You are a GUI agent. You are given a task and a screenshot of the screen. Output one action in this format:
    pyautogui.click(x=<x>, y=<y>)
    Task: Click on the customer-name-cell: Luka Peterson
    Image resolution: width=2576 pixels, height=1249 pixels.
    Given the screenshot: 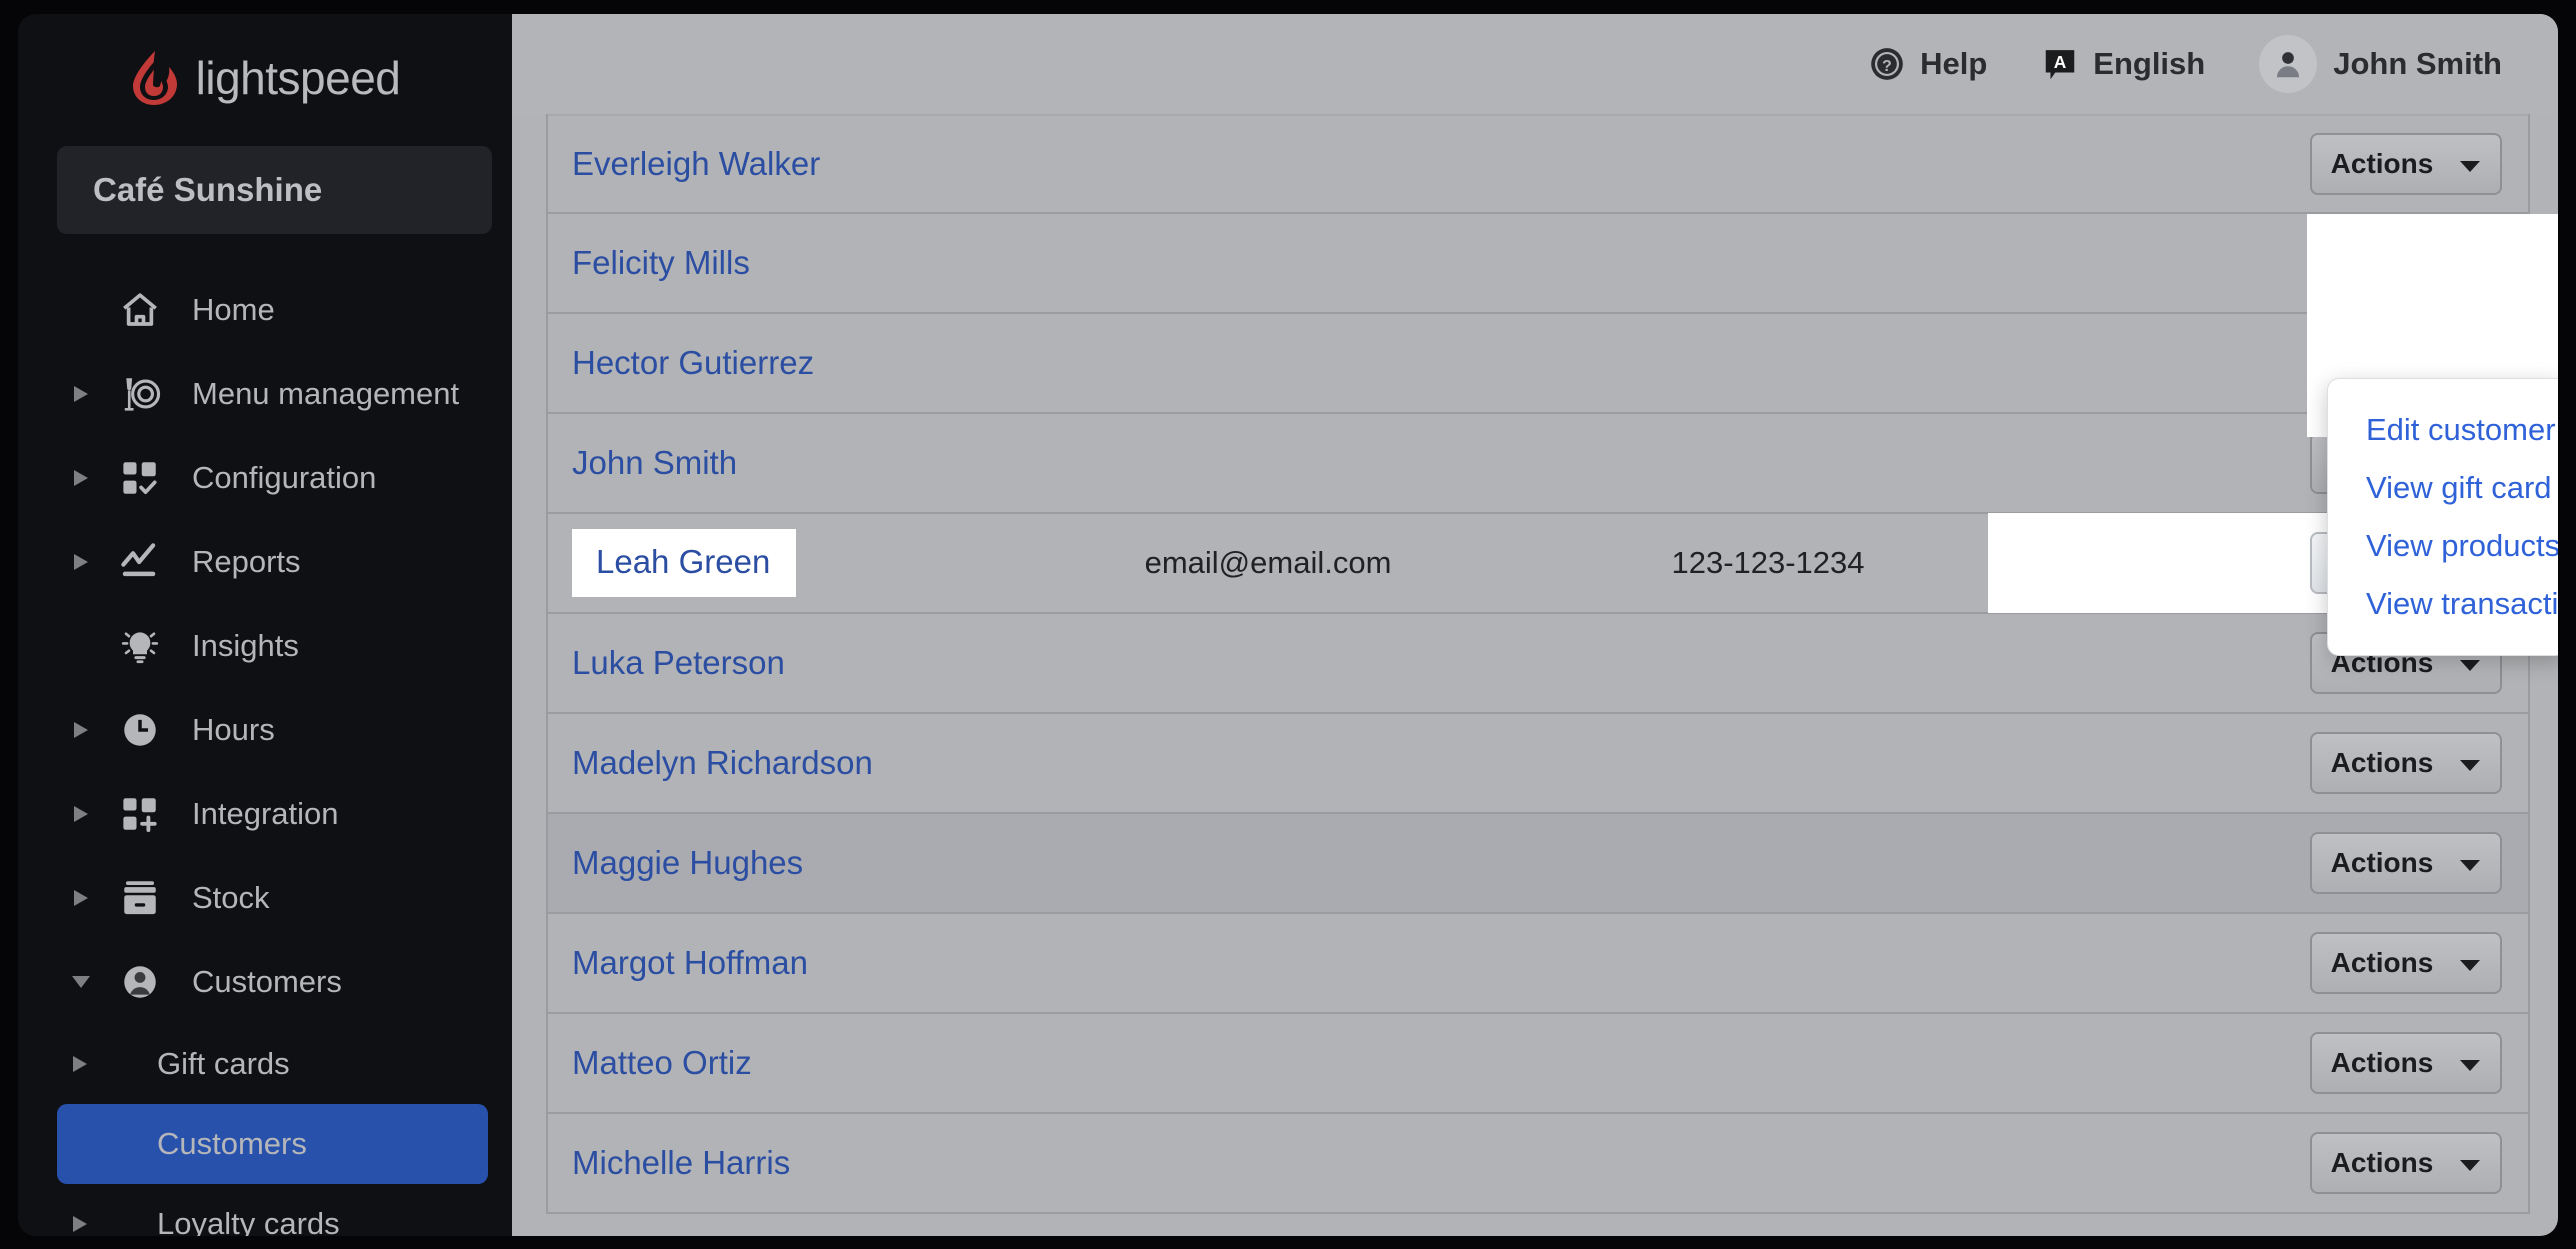 What is the action you would take?
    pyautogui.click(x=768, y=663)
    